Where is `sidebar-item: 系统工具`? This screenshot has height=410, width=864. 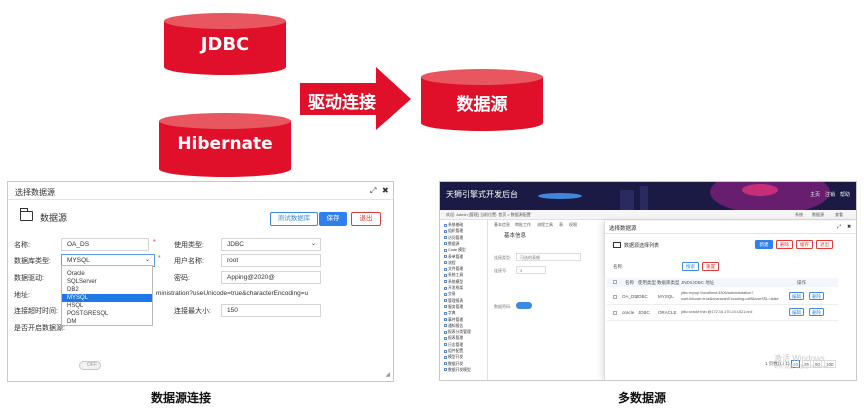 sidebar-item: 系统工具 is located at coordinates (453, 275).